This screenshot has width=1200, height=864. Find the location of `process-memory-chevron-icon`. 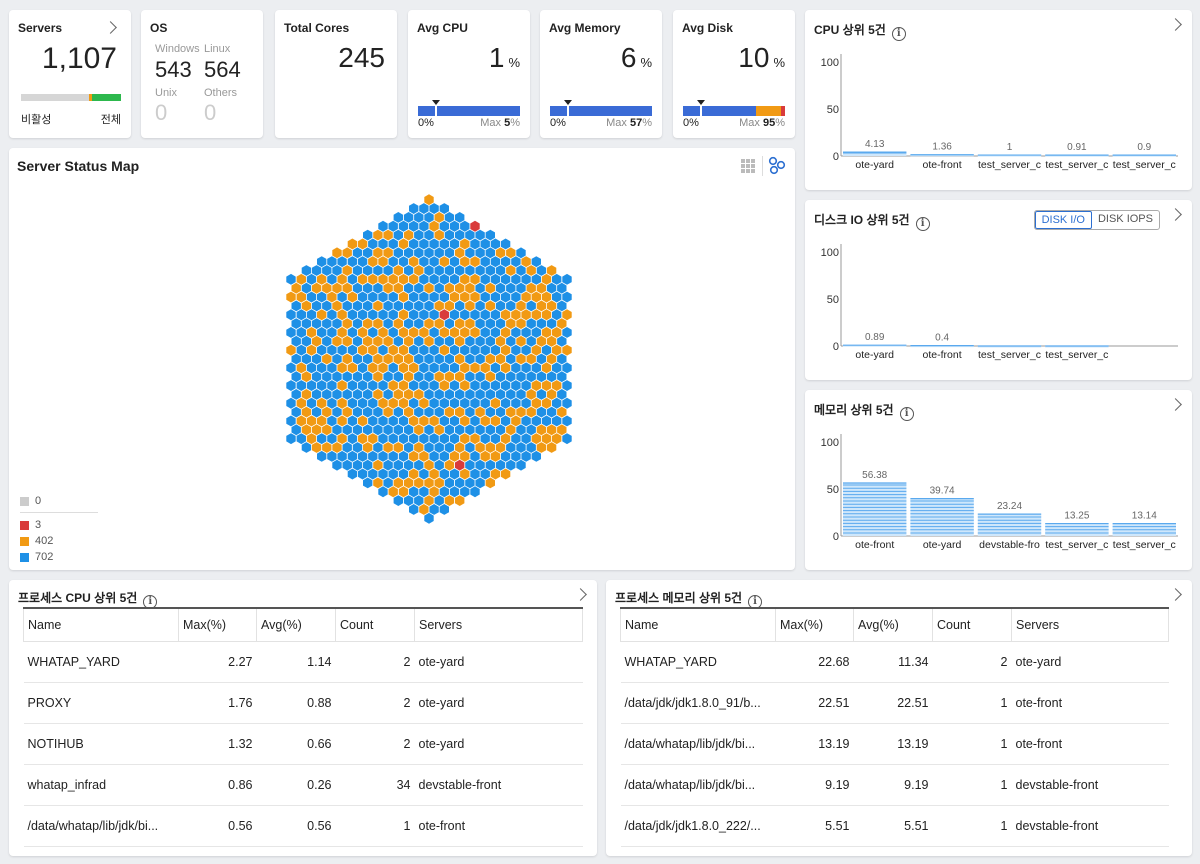

process-memory-chevron-icon is located at coordinates (1175, 594).